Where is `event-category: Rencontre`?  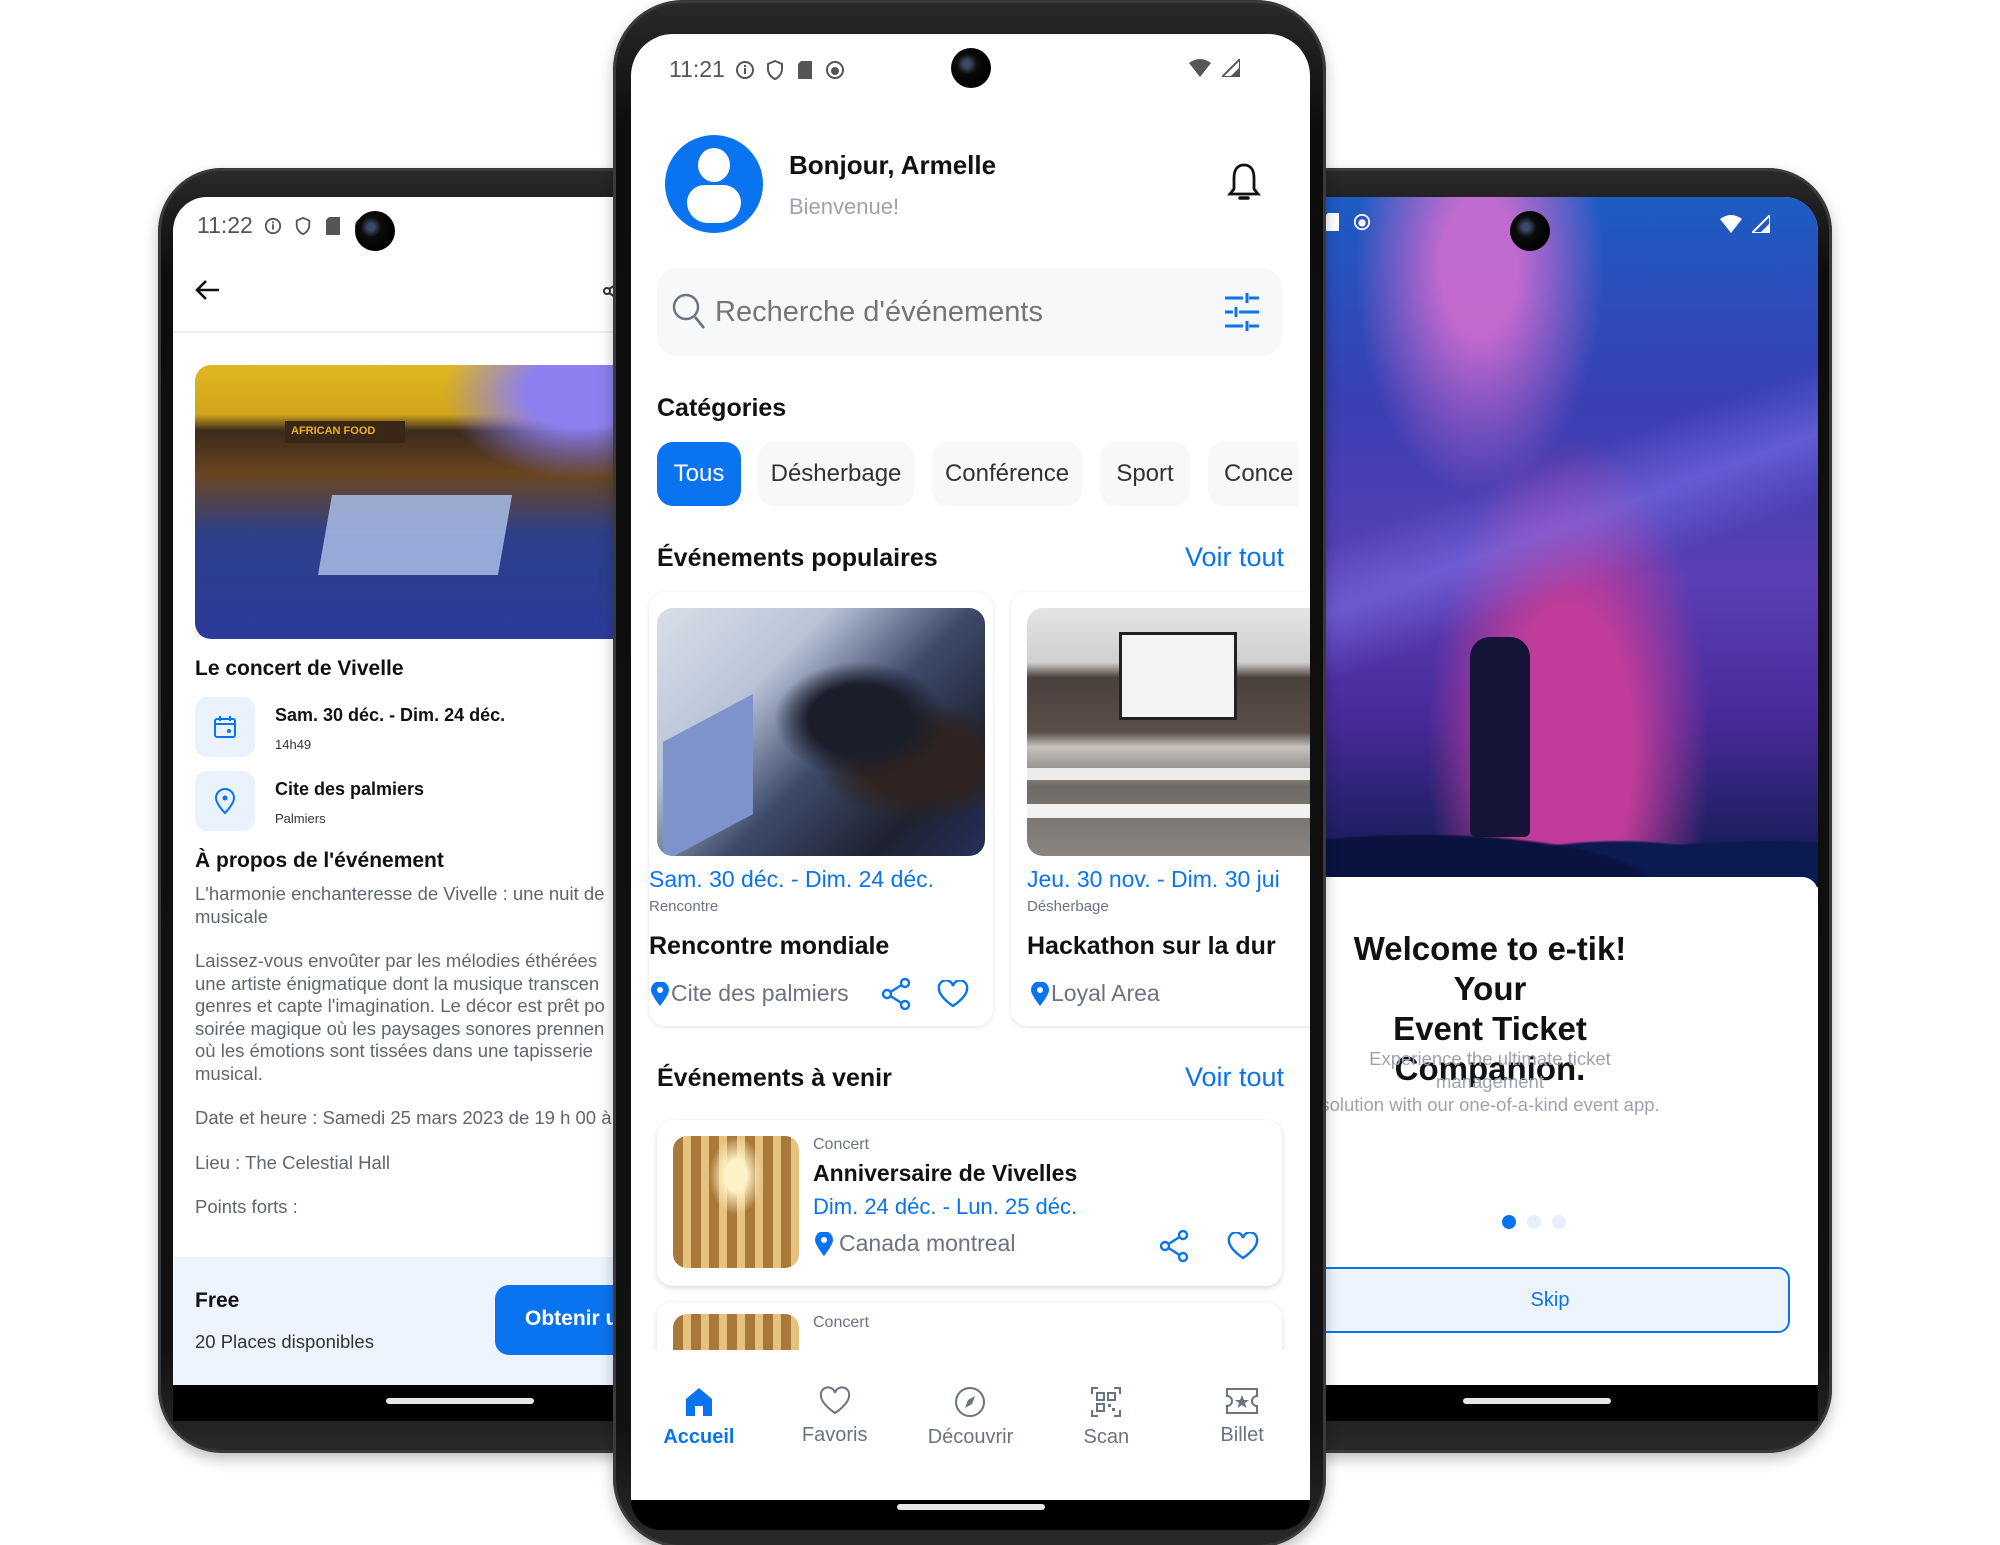
event-category: Rencontre is located at coordinates (684, 906).